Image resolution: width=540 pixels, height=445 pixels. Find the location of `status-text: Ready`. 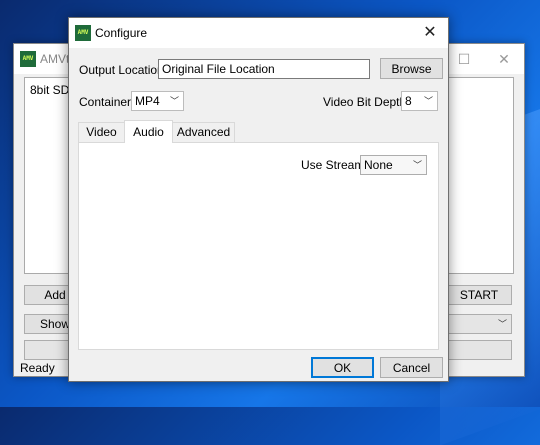

status-text: Ready is located at coordinates (37, 368).